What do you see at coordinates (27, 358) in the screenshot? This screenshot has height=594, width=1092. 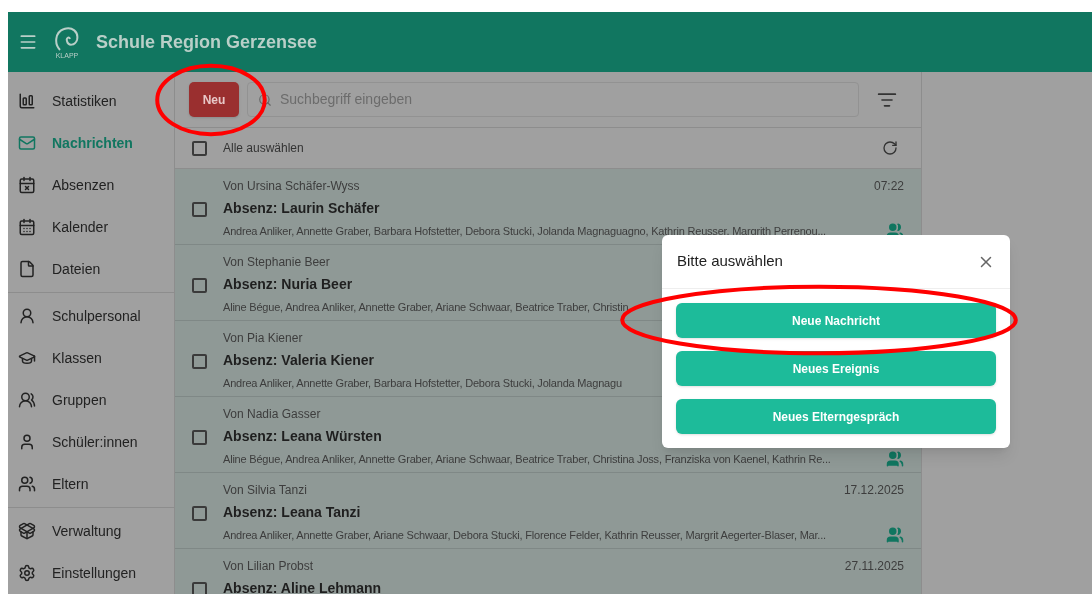 I see `graduation-cap-icon` at bounding box center [27, 358].